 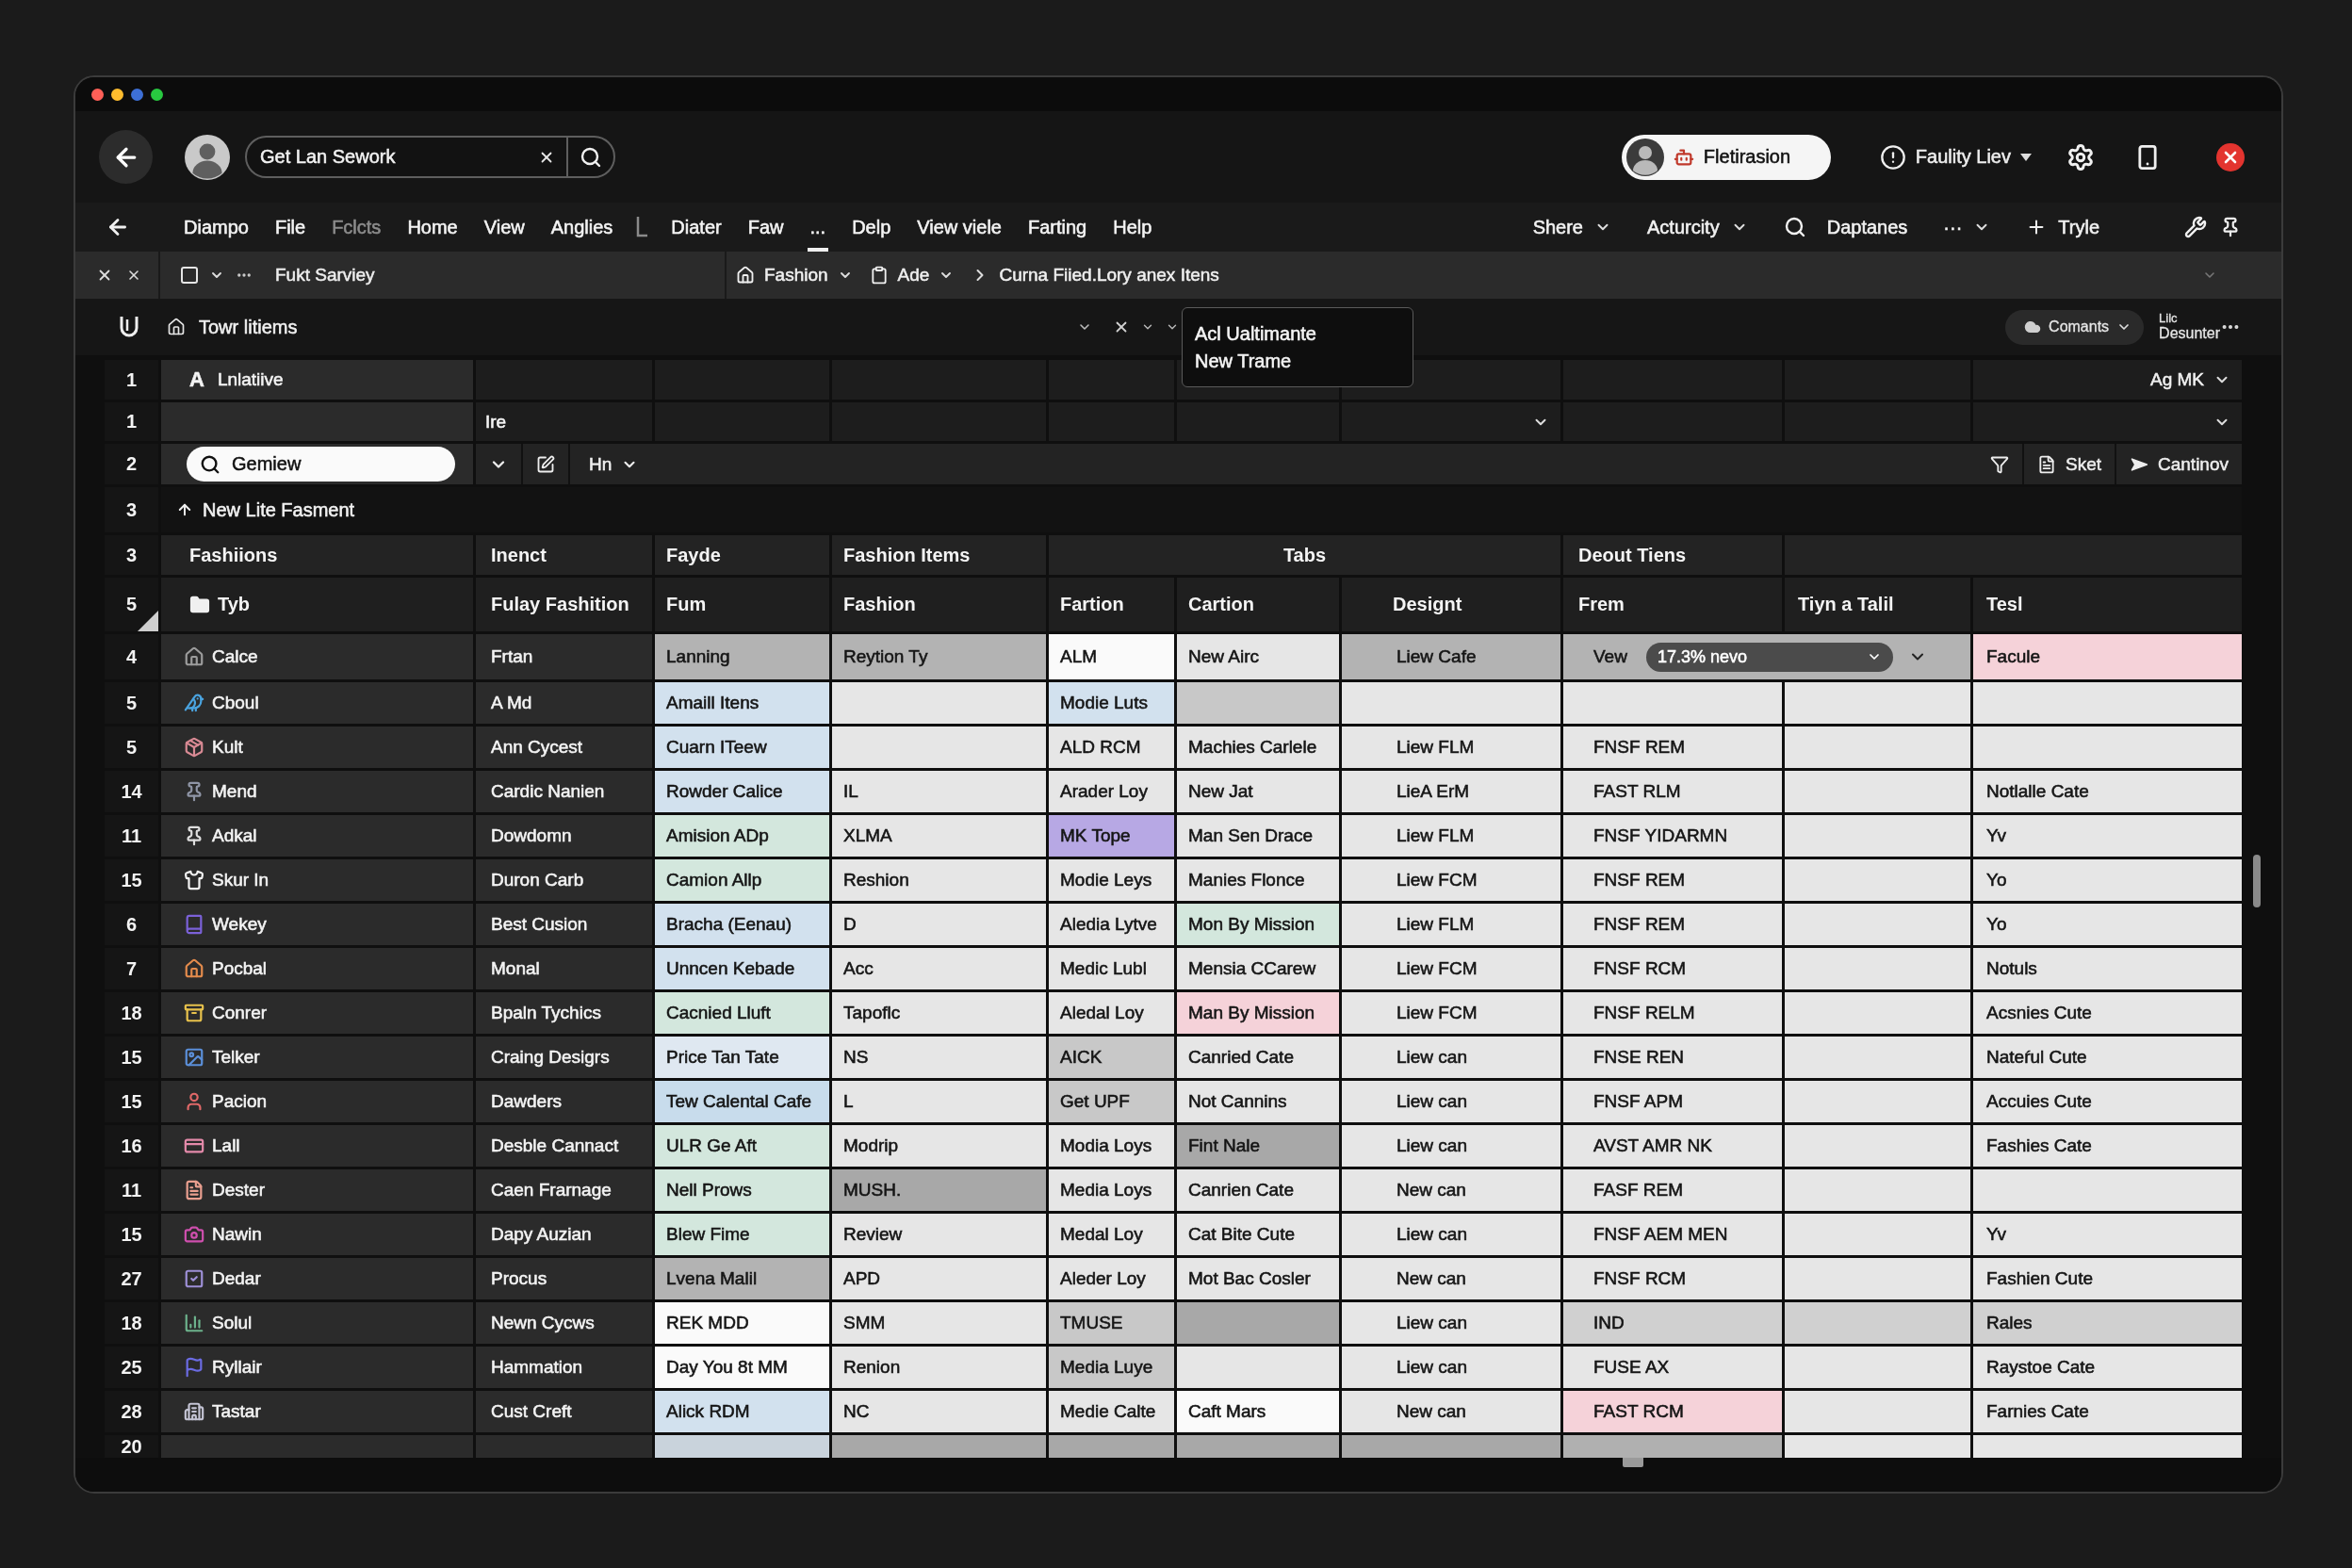 What do you see at coordinates (235, 703) in the screenshot?
I see `cell-text: Cboul` at bounding box center [235, 703].